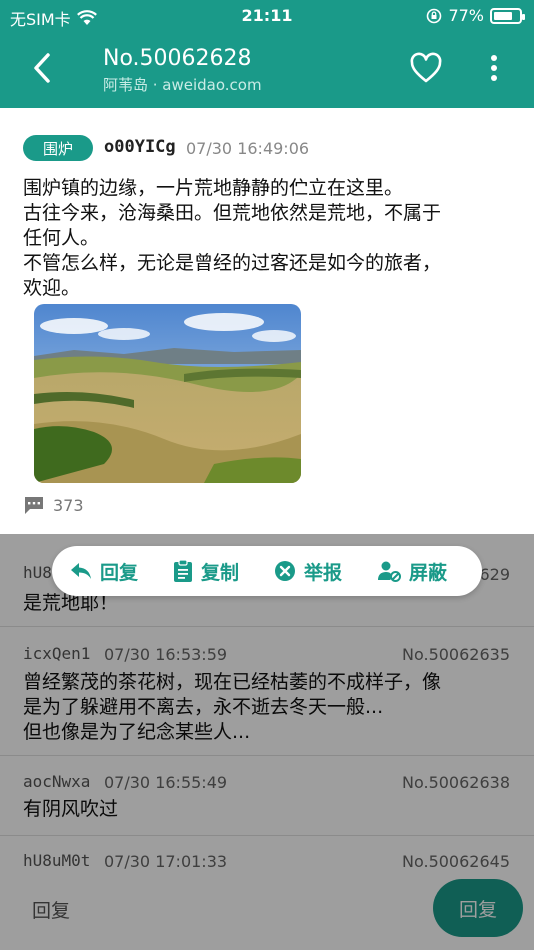 The width and height of the screenshot is (534, 950). What do you see at coordinates (182, 85) in the screenshot?
I see `thread-subtitle: 阿苇岛 · aweidao.com` at bounding box center [182, 85].